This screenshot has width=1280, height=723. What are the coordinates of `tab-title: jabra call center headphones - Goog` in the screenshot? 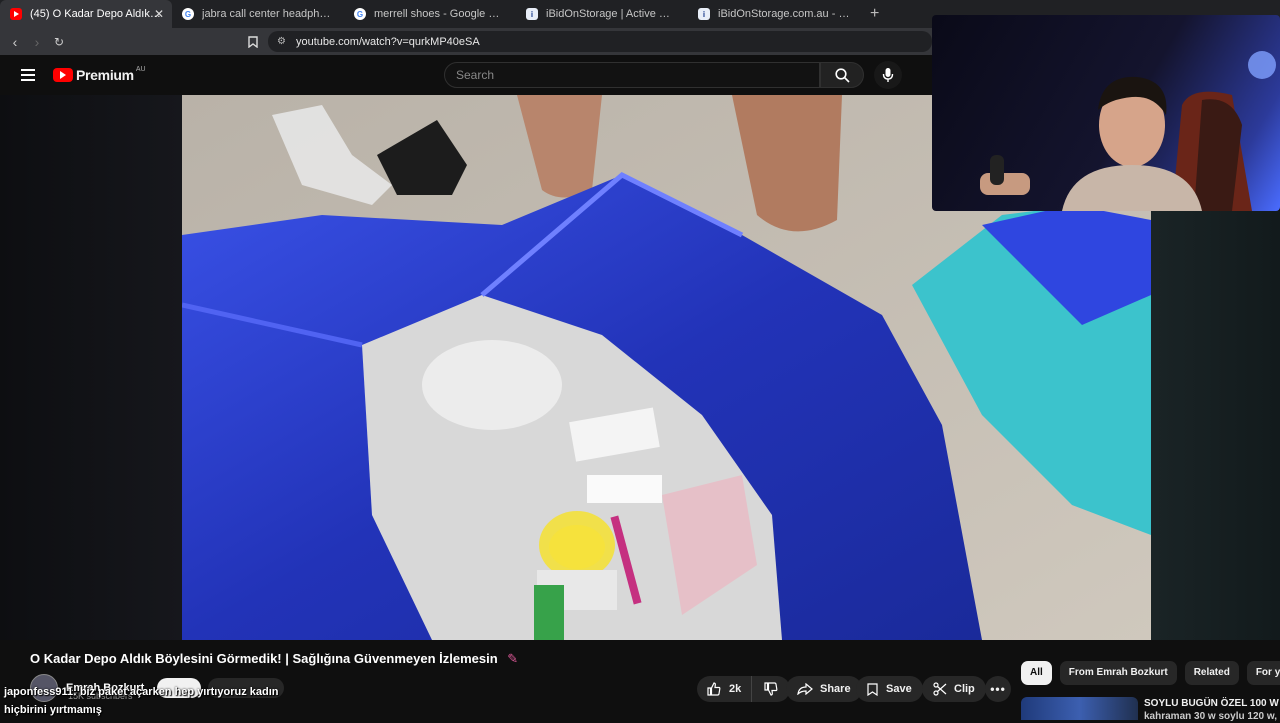 It's located at (268, 14).